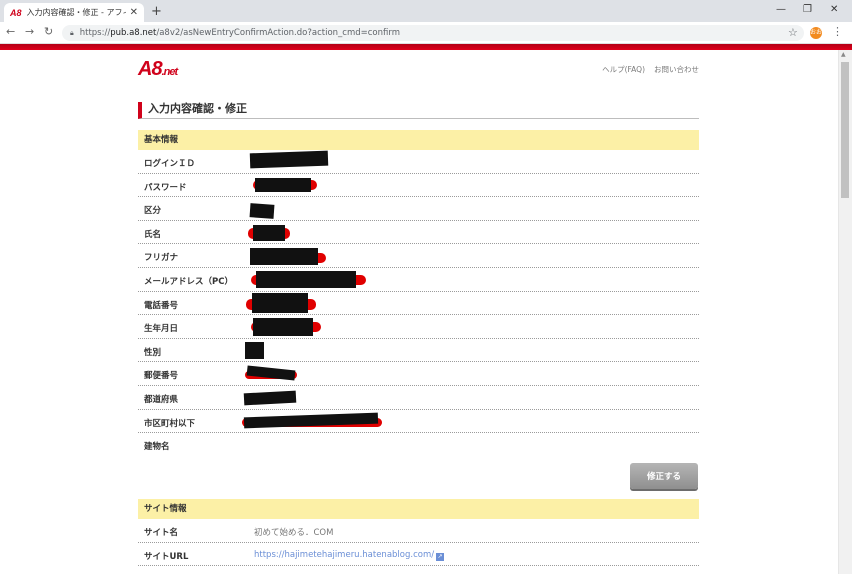 The width and height of the screenshot is (852, 574). What do you see at coordinates (807, 9) in the screenshot?
I see `restore-icon: ❐` at bounding box center [807, 9].